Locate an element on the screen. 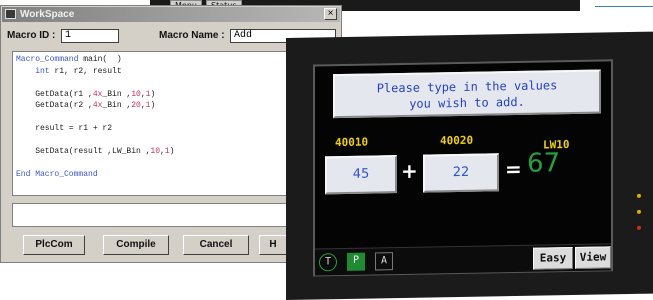 This screenshot has height=300, width=653. code-line: int r1, r2, result is located at coordinates (69, 71).